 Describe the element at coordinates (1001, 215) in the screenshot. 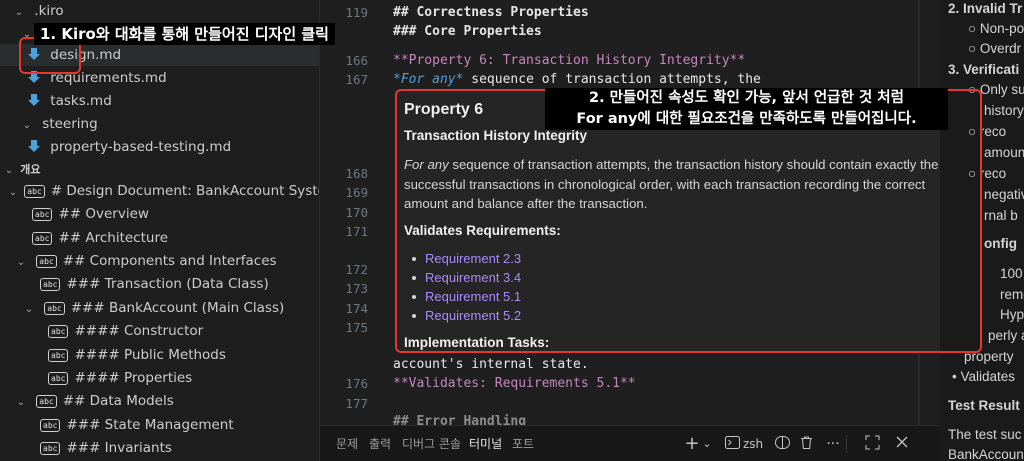

I see `preview-text: rnal b` at that location.